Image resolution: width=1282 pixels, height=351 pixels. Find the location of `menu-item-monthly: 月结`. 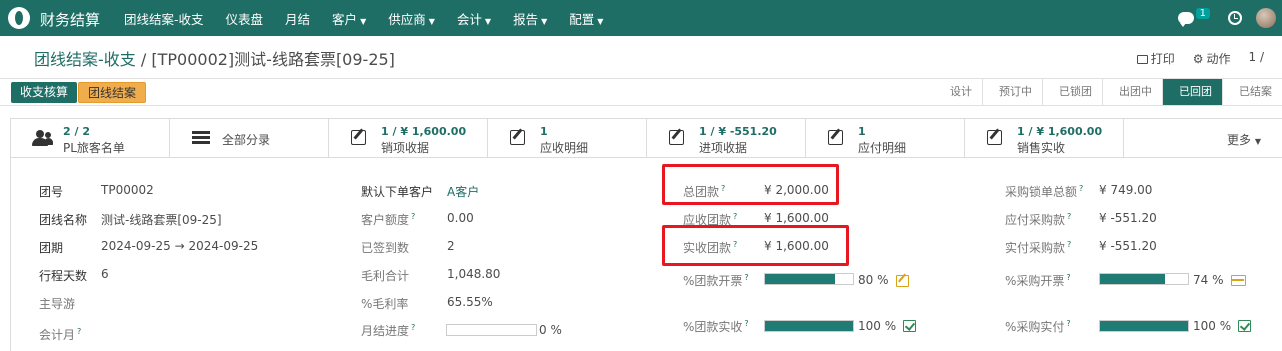

menu-item-monthly: 月结 is located at coordinates (297, 18).